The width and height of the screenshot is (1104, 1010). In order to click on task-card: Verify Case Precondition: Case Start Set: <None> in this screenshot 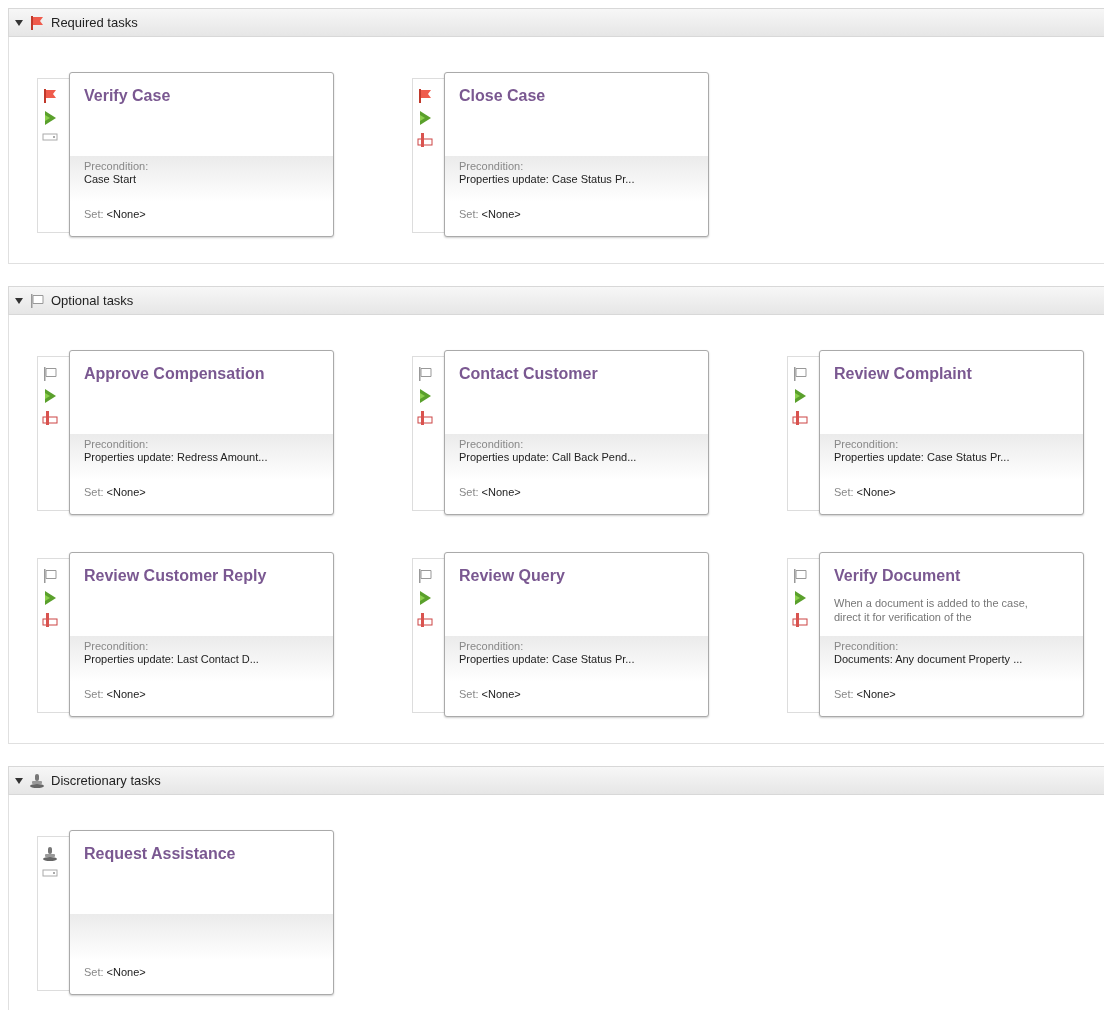, I will do `click(201, 154)`.